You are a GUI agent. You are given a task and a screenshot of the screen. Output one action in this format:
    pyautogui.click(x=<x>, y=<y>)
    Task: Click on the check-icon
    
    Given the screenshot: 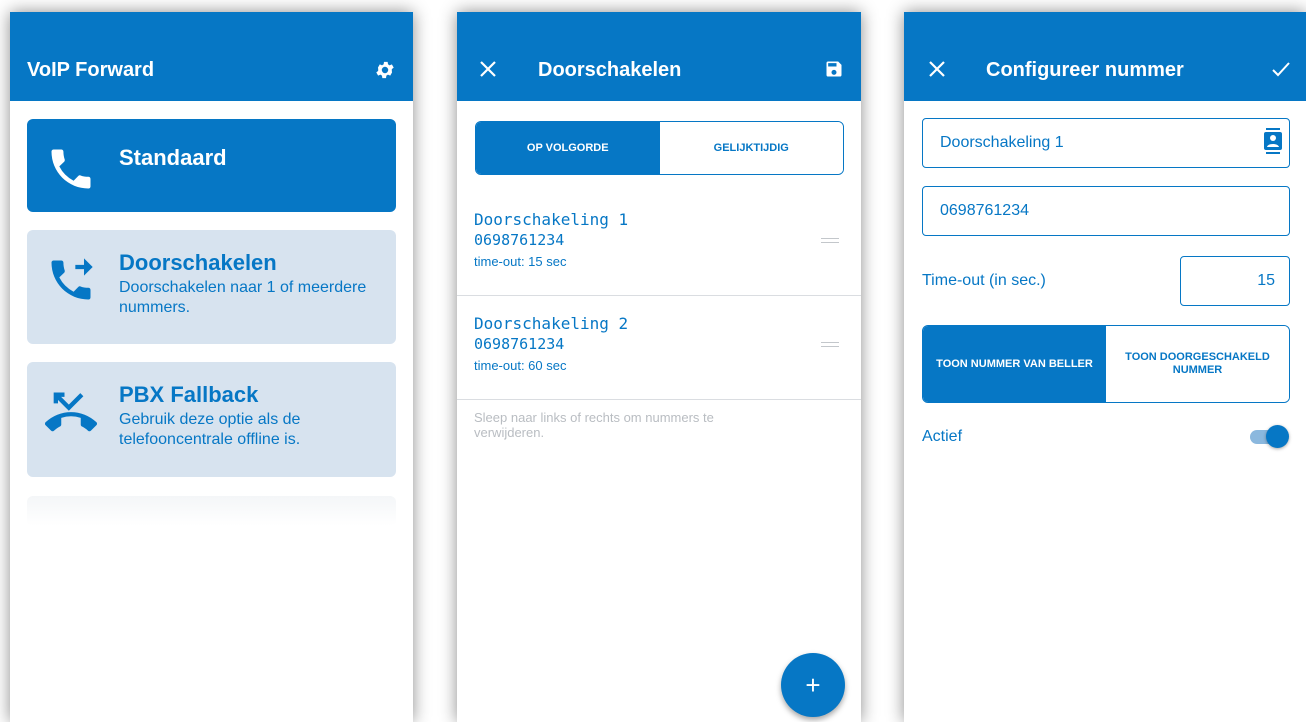 What is the action you would take?
    pyautogui.click(x=1281, y=69)
    